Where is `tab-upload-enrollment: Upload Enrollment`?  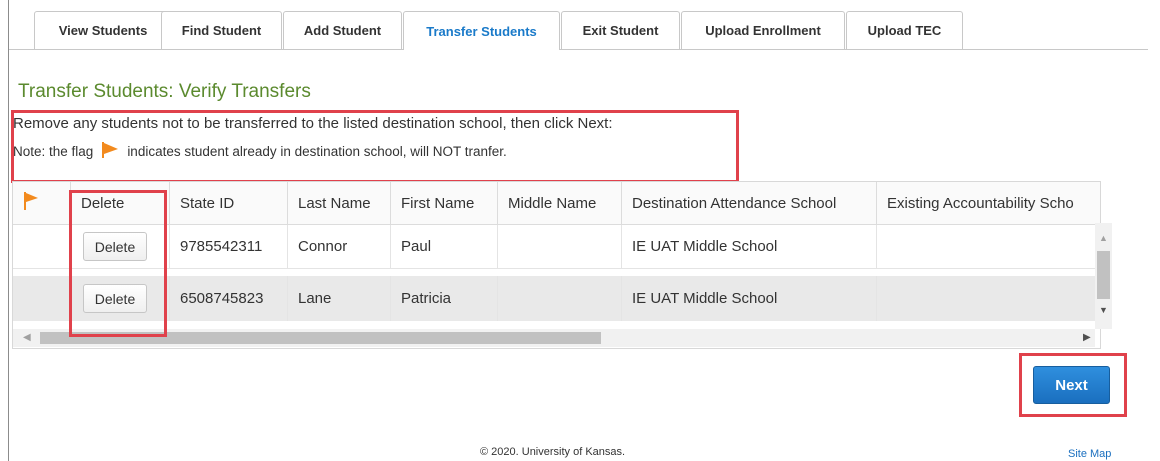
tab-upload-enrollment: Upload Enrollment is located at coordinates (763, 30).